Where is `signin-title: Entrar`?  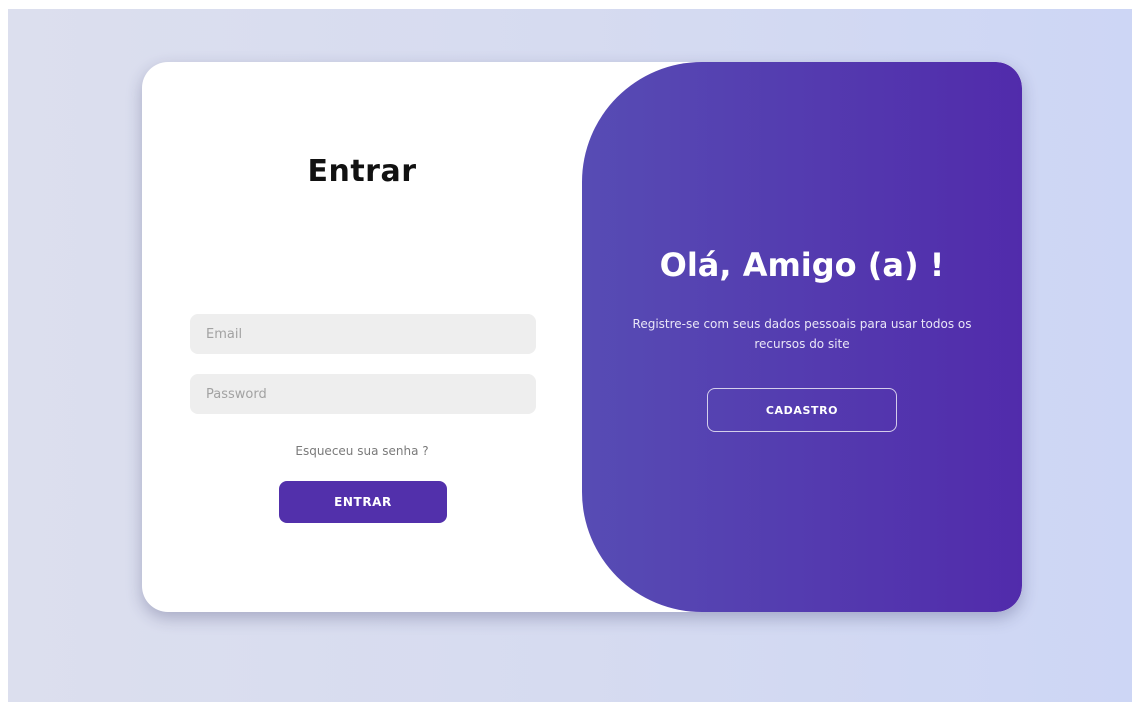 signin-title: Entrar is located at coordinates (362, 171).